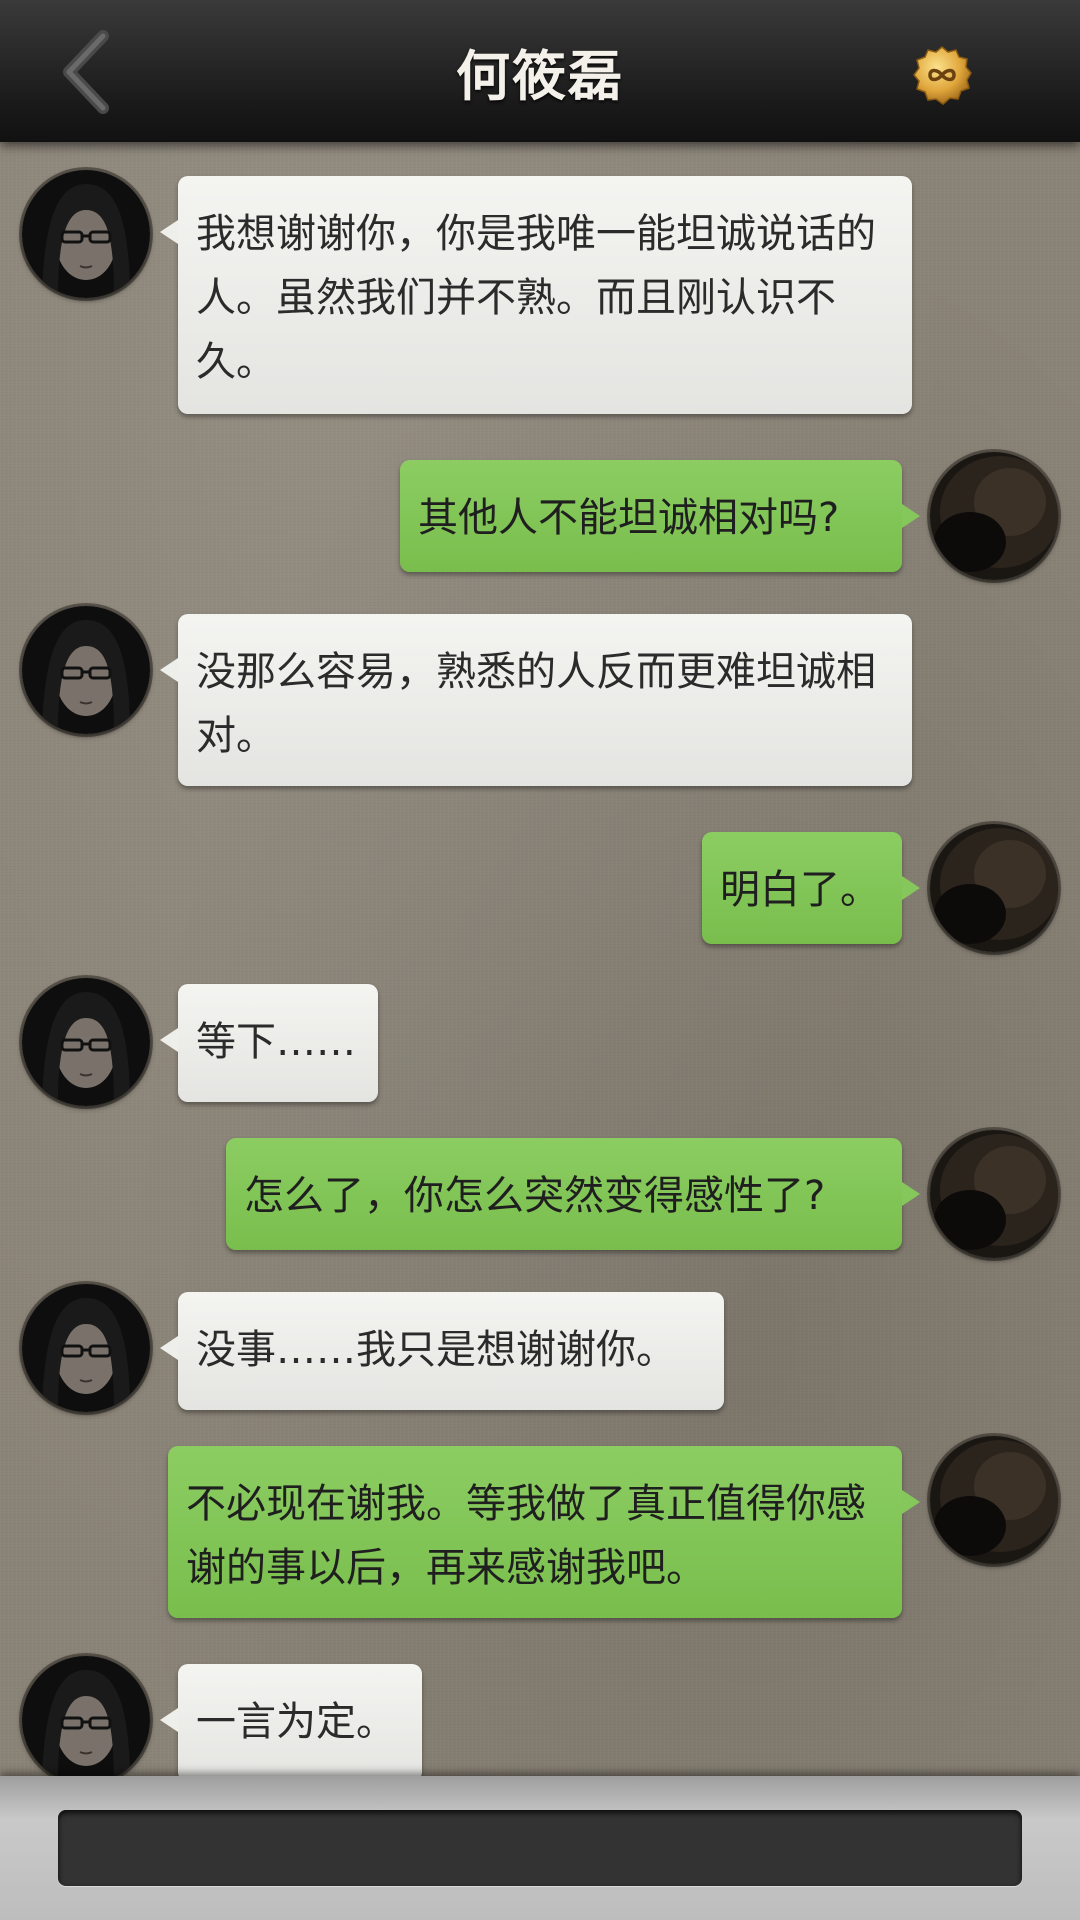 This screenshot has width=1080, height=1920. Describe the element at coordinates (540, 71) in the screenshot. I see `top-bar: 何筱磊` at that location.